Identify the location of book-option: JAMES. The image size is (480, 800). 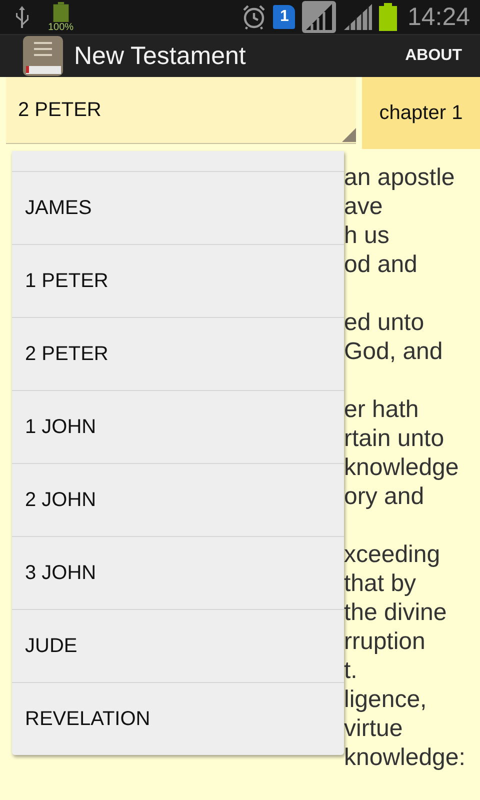
(178, 208).